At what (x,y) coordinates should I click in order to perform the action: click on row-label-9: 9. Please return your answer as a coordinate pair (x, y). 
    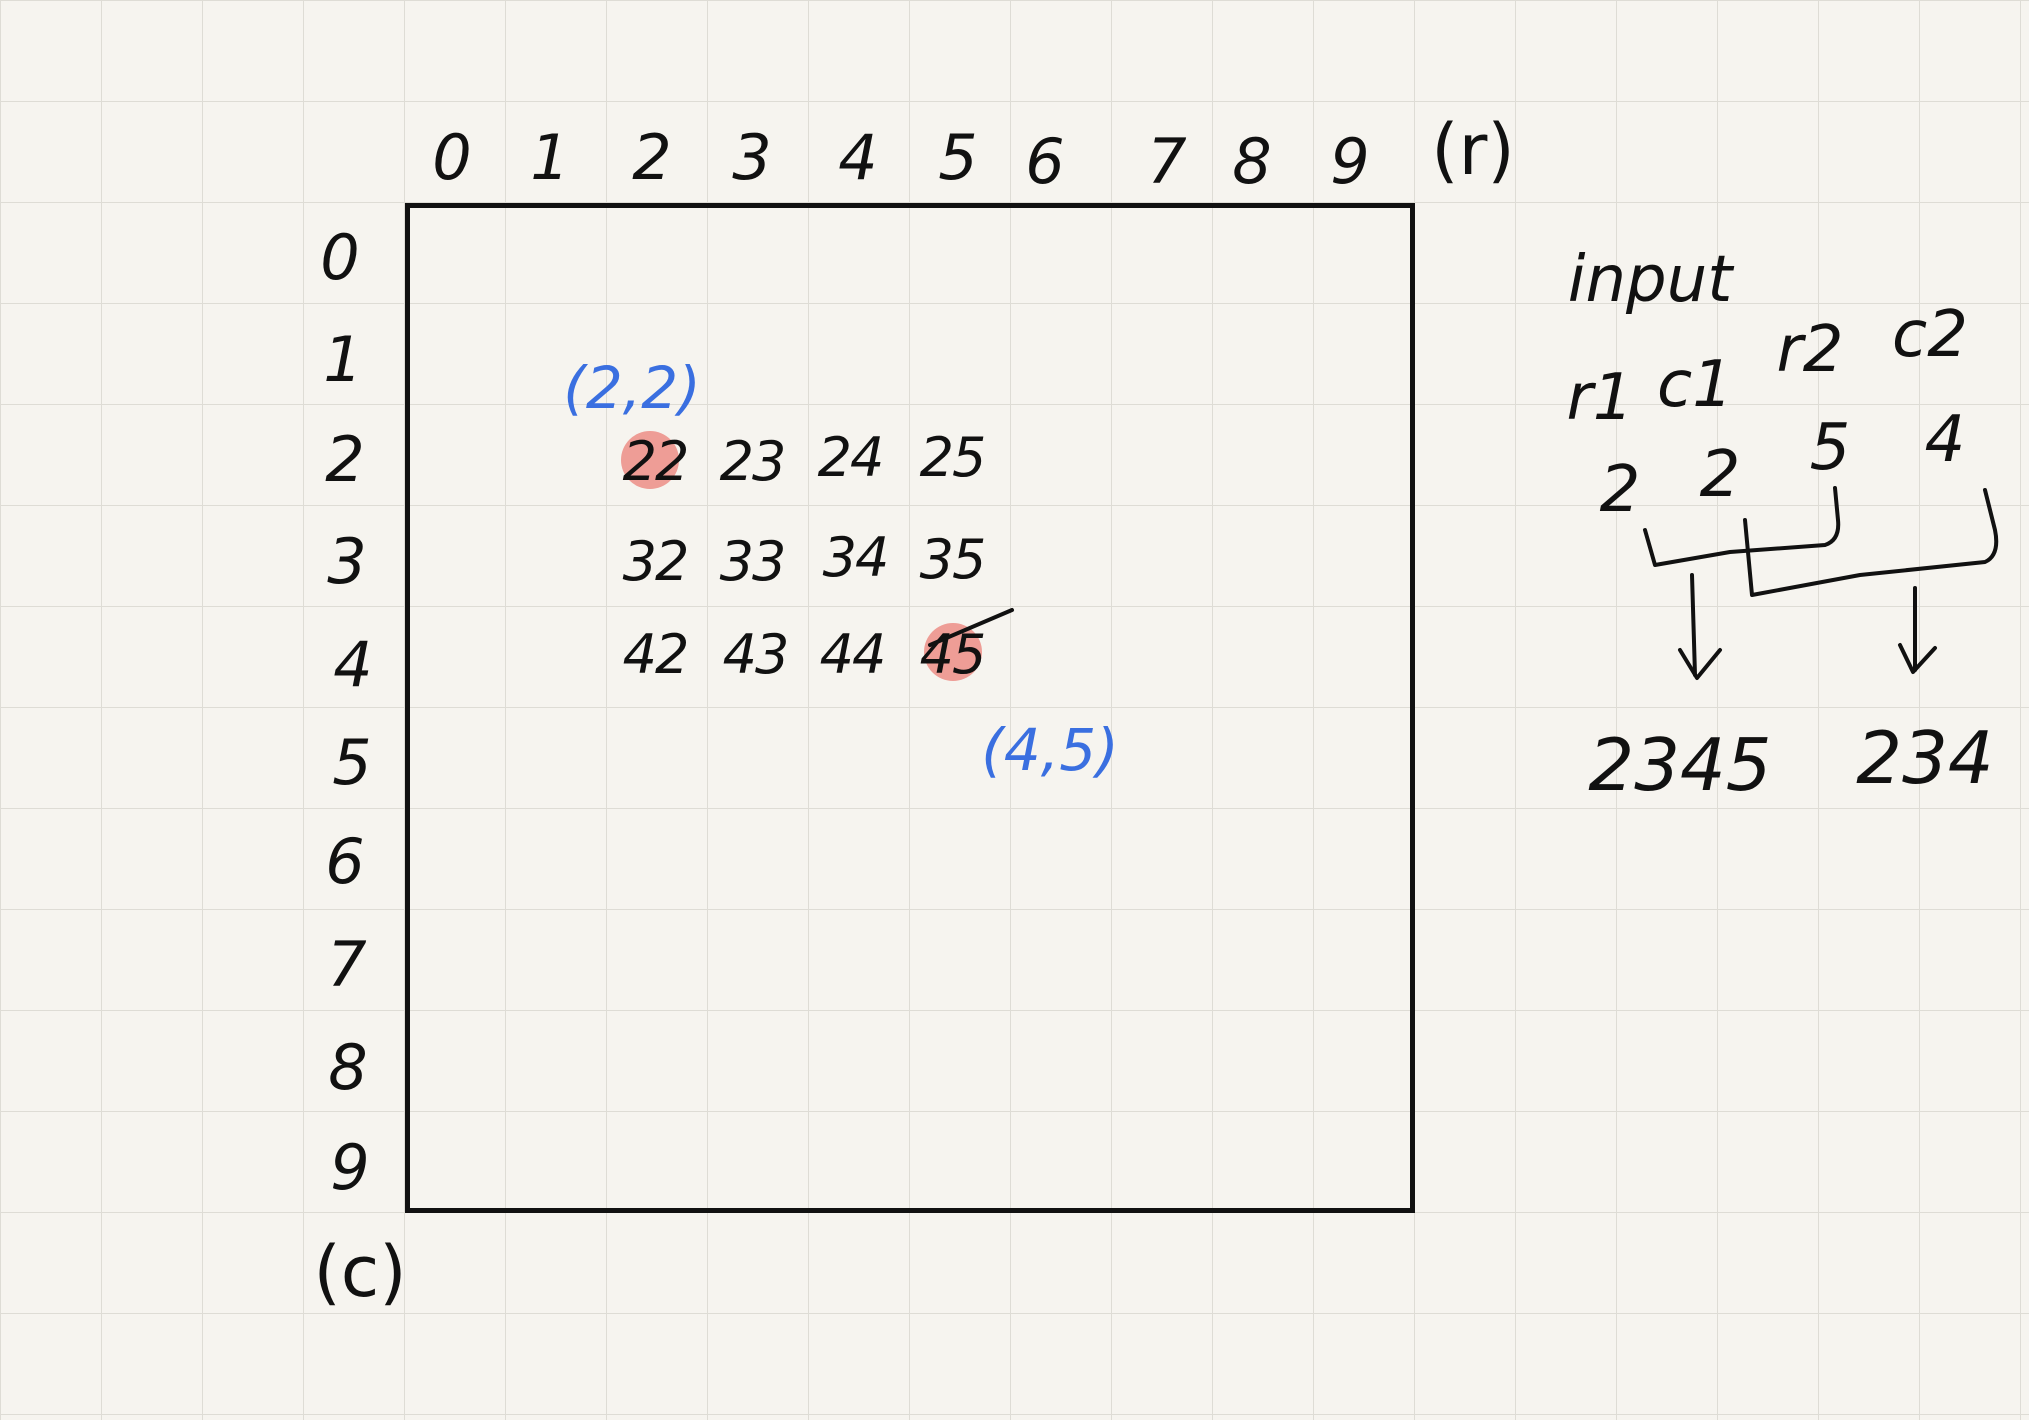
    Looking at the image, I should click on (350, 1167).